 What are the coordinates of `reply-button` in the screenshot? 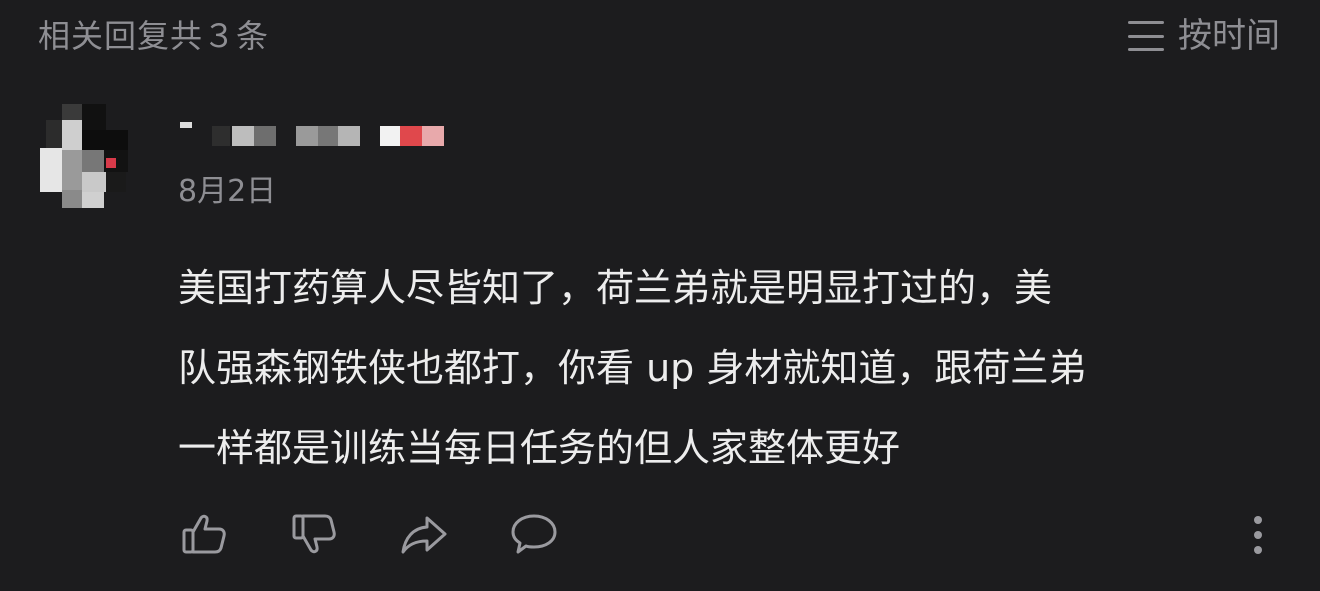 It's located at (534, 534).